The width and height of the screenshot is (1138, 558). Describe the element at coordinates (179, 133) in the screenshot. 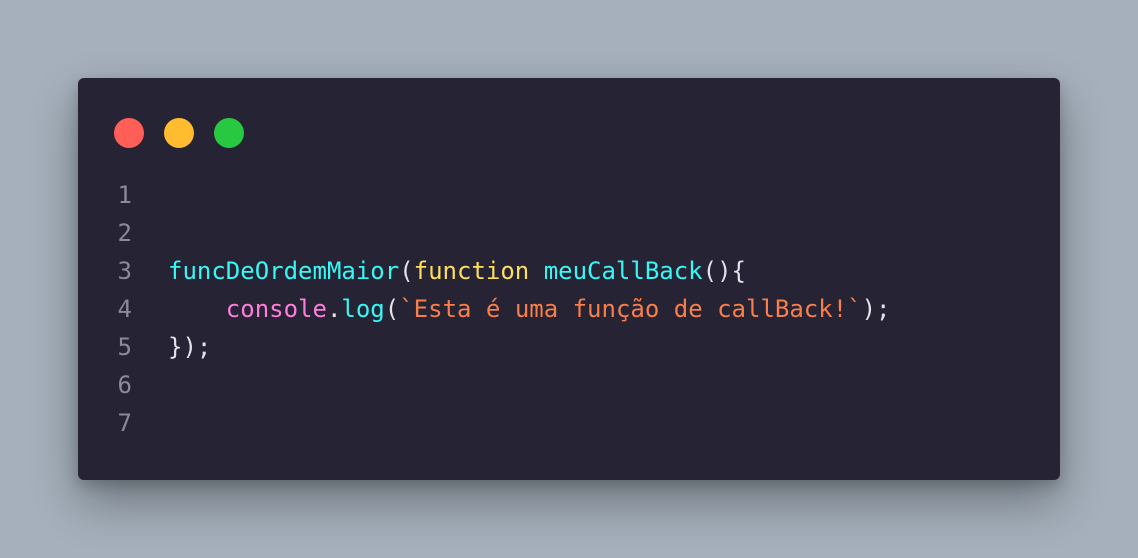

I see `minimize-dot-icon` at that location.